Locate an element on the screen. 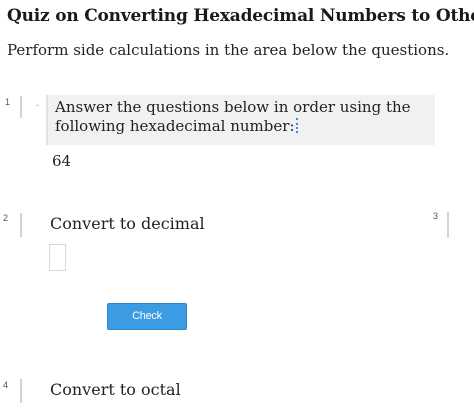 The image size is (474, 413). question-2-text: Convert to decimal is located at coordinates (127, 223).